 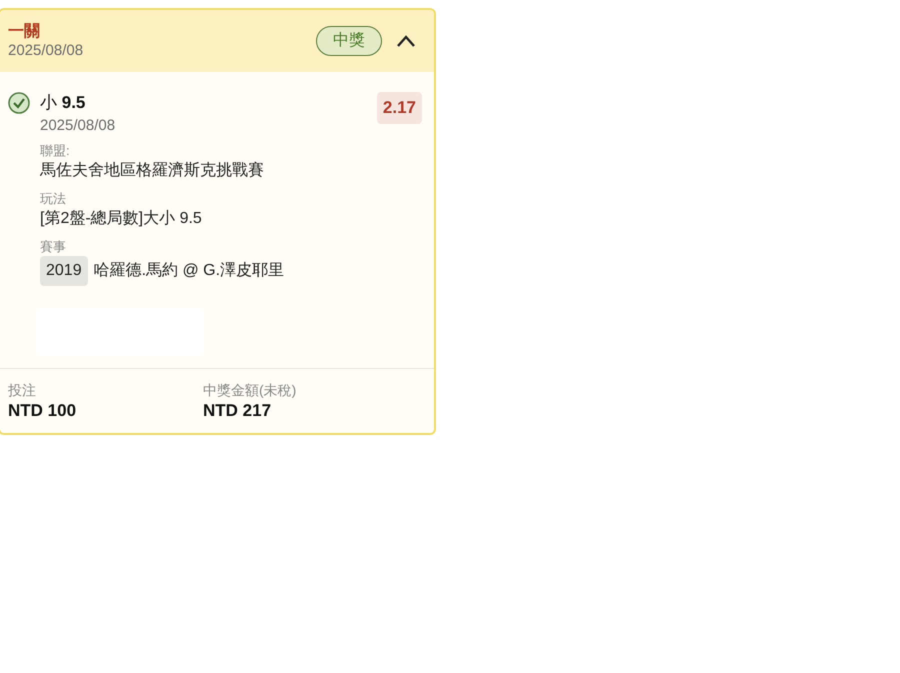 What do you see at coordinates (46, 51) in the screenshot?
I see `bet-date: 2025/08/08` at bounding box center [46, 51].